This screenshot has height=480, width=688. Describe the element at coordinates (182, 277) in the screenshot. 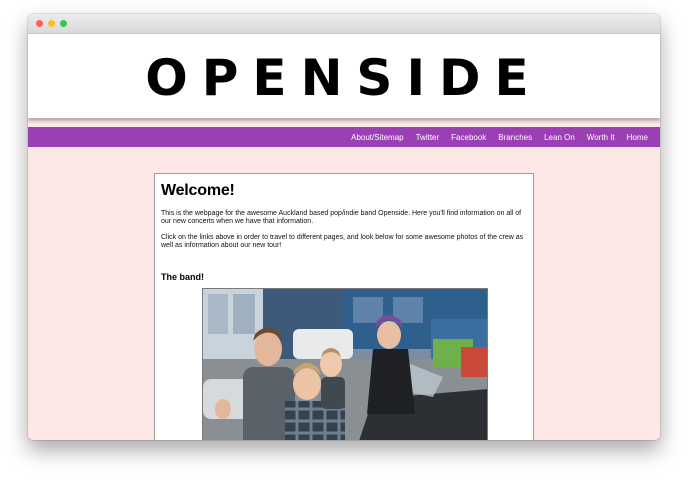

I see `band-heading: The band!` at that location.